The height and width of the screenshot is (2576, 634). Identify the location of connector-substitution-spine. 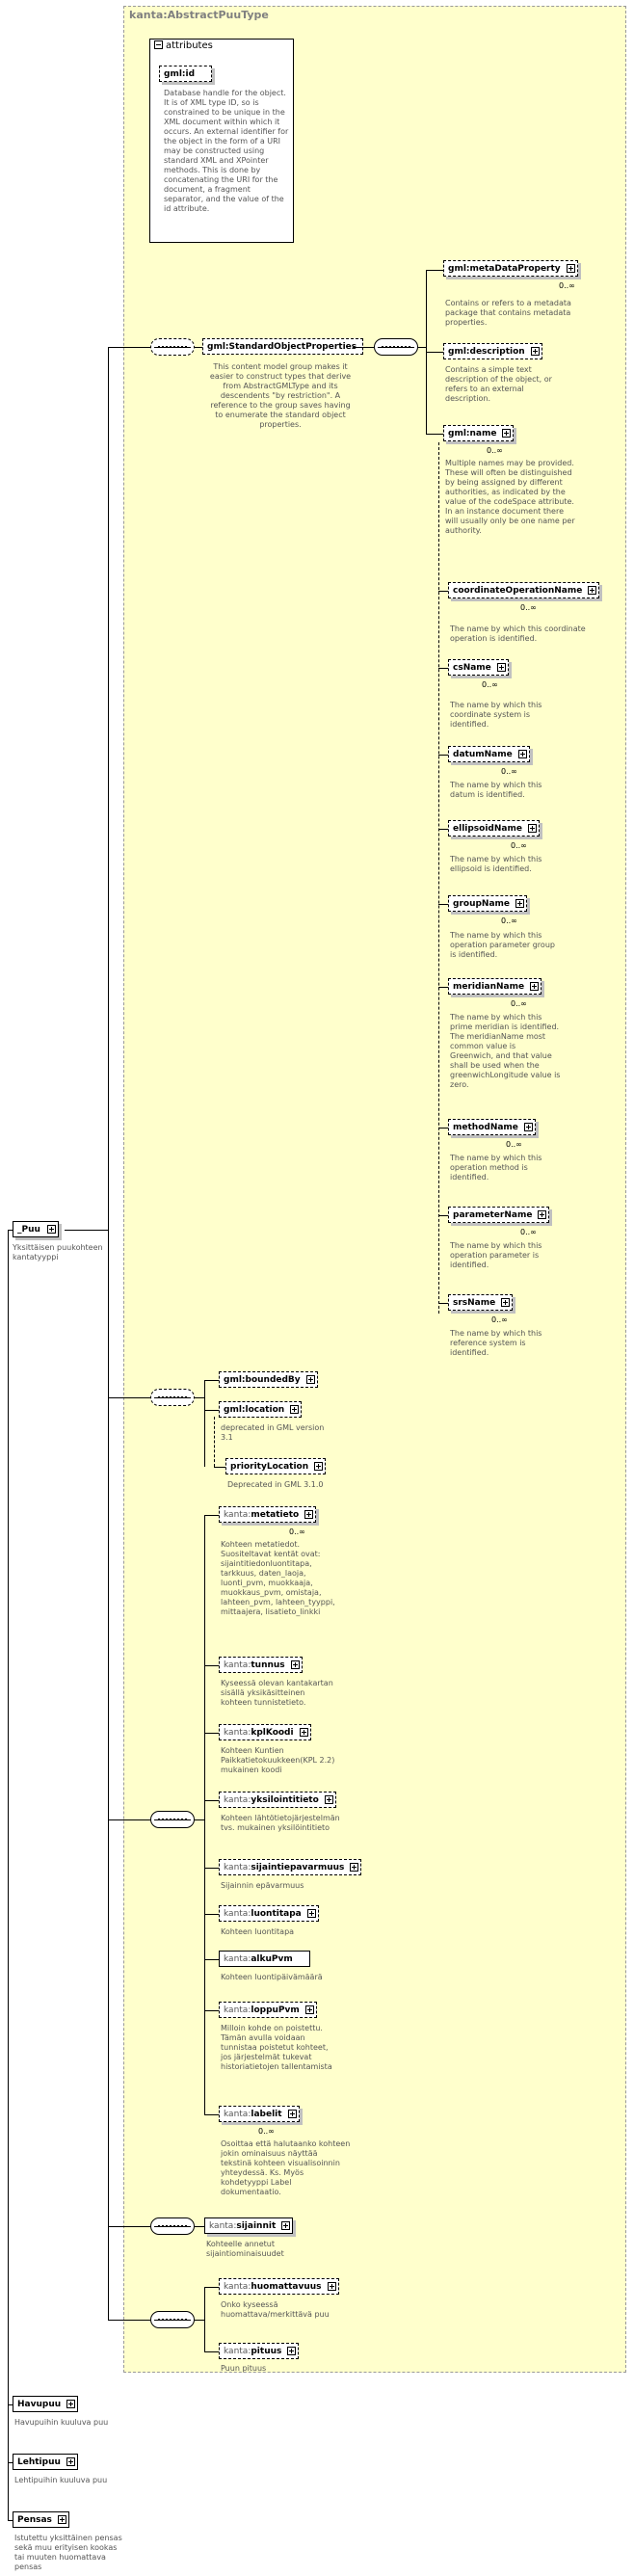
(8, 1875).